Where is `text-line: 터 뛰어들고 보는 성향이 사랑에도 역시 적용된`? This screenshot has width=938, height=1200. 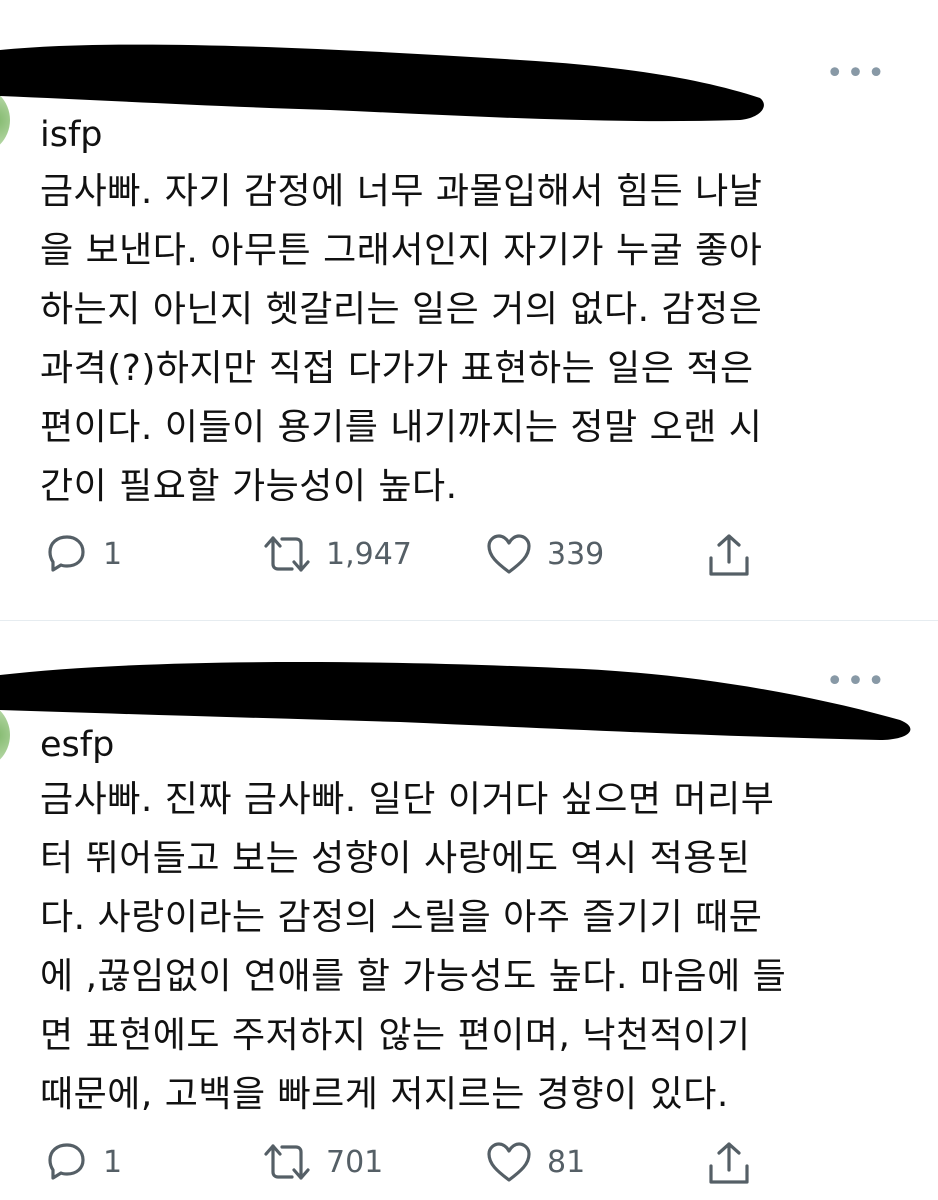
text-line: 터 뛰어들고 보는 성향이 사랑에도 역시 적용된 is located at coordinates (395, 858).